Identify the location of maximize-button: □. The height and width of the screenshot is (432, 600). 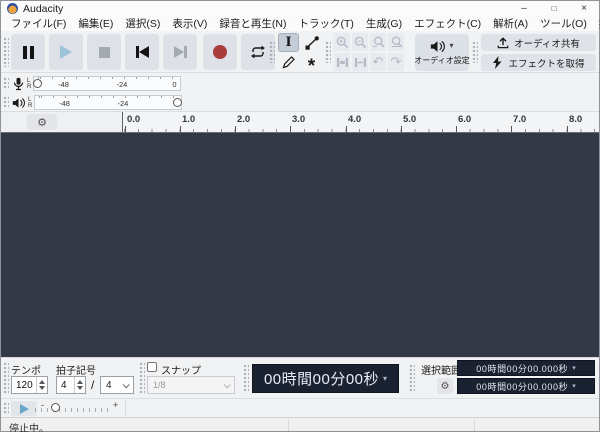
(554, 8).